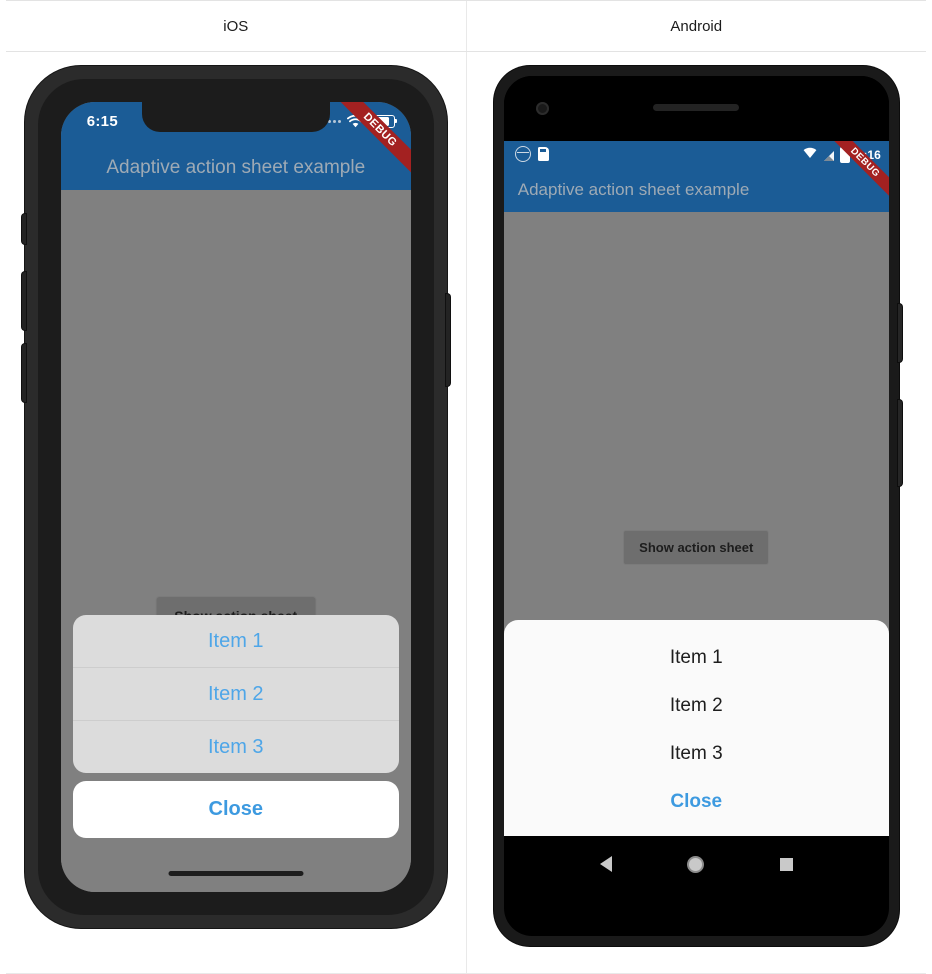 This screenshot has width=932, height=974. What do you see at coordinates (522, 154) in the screenshot?
I see `globe-icon` at bounding box center [522, 154].